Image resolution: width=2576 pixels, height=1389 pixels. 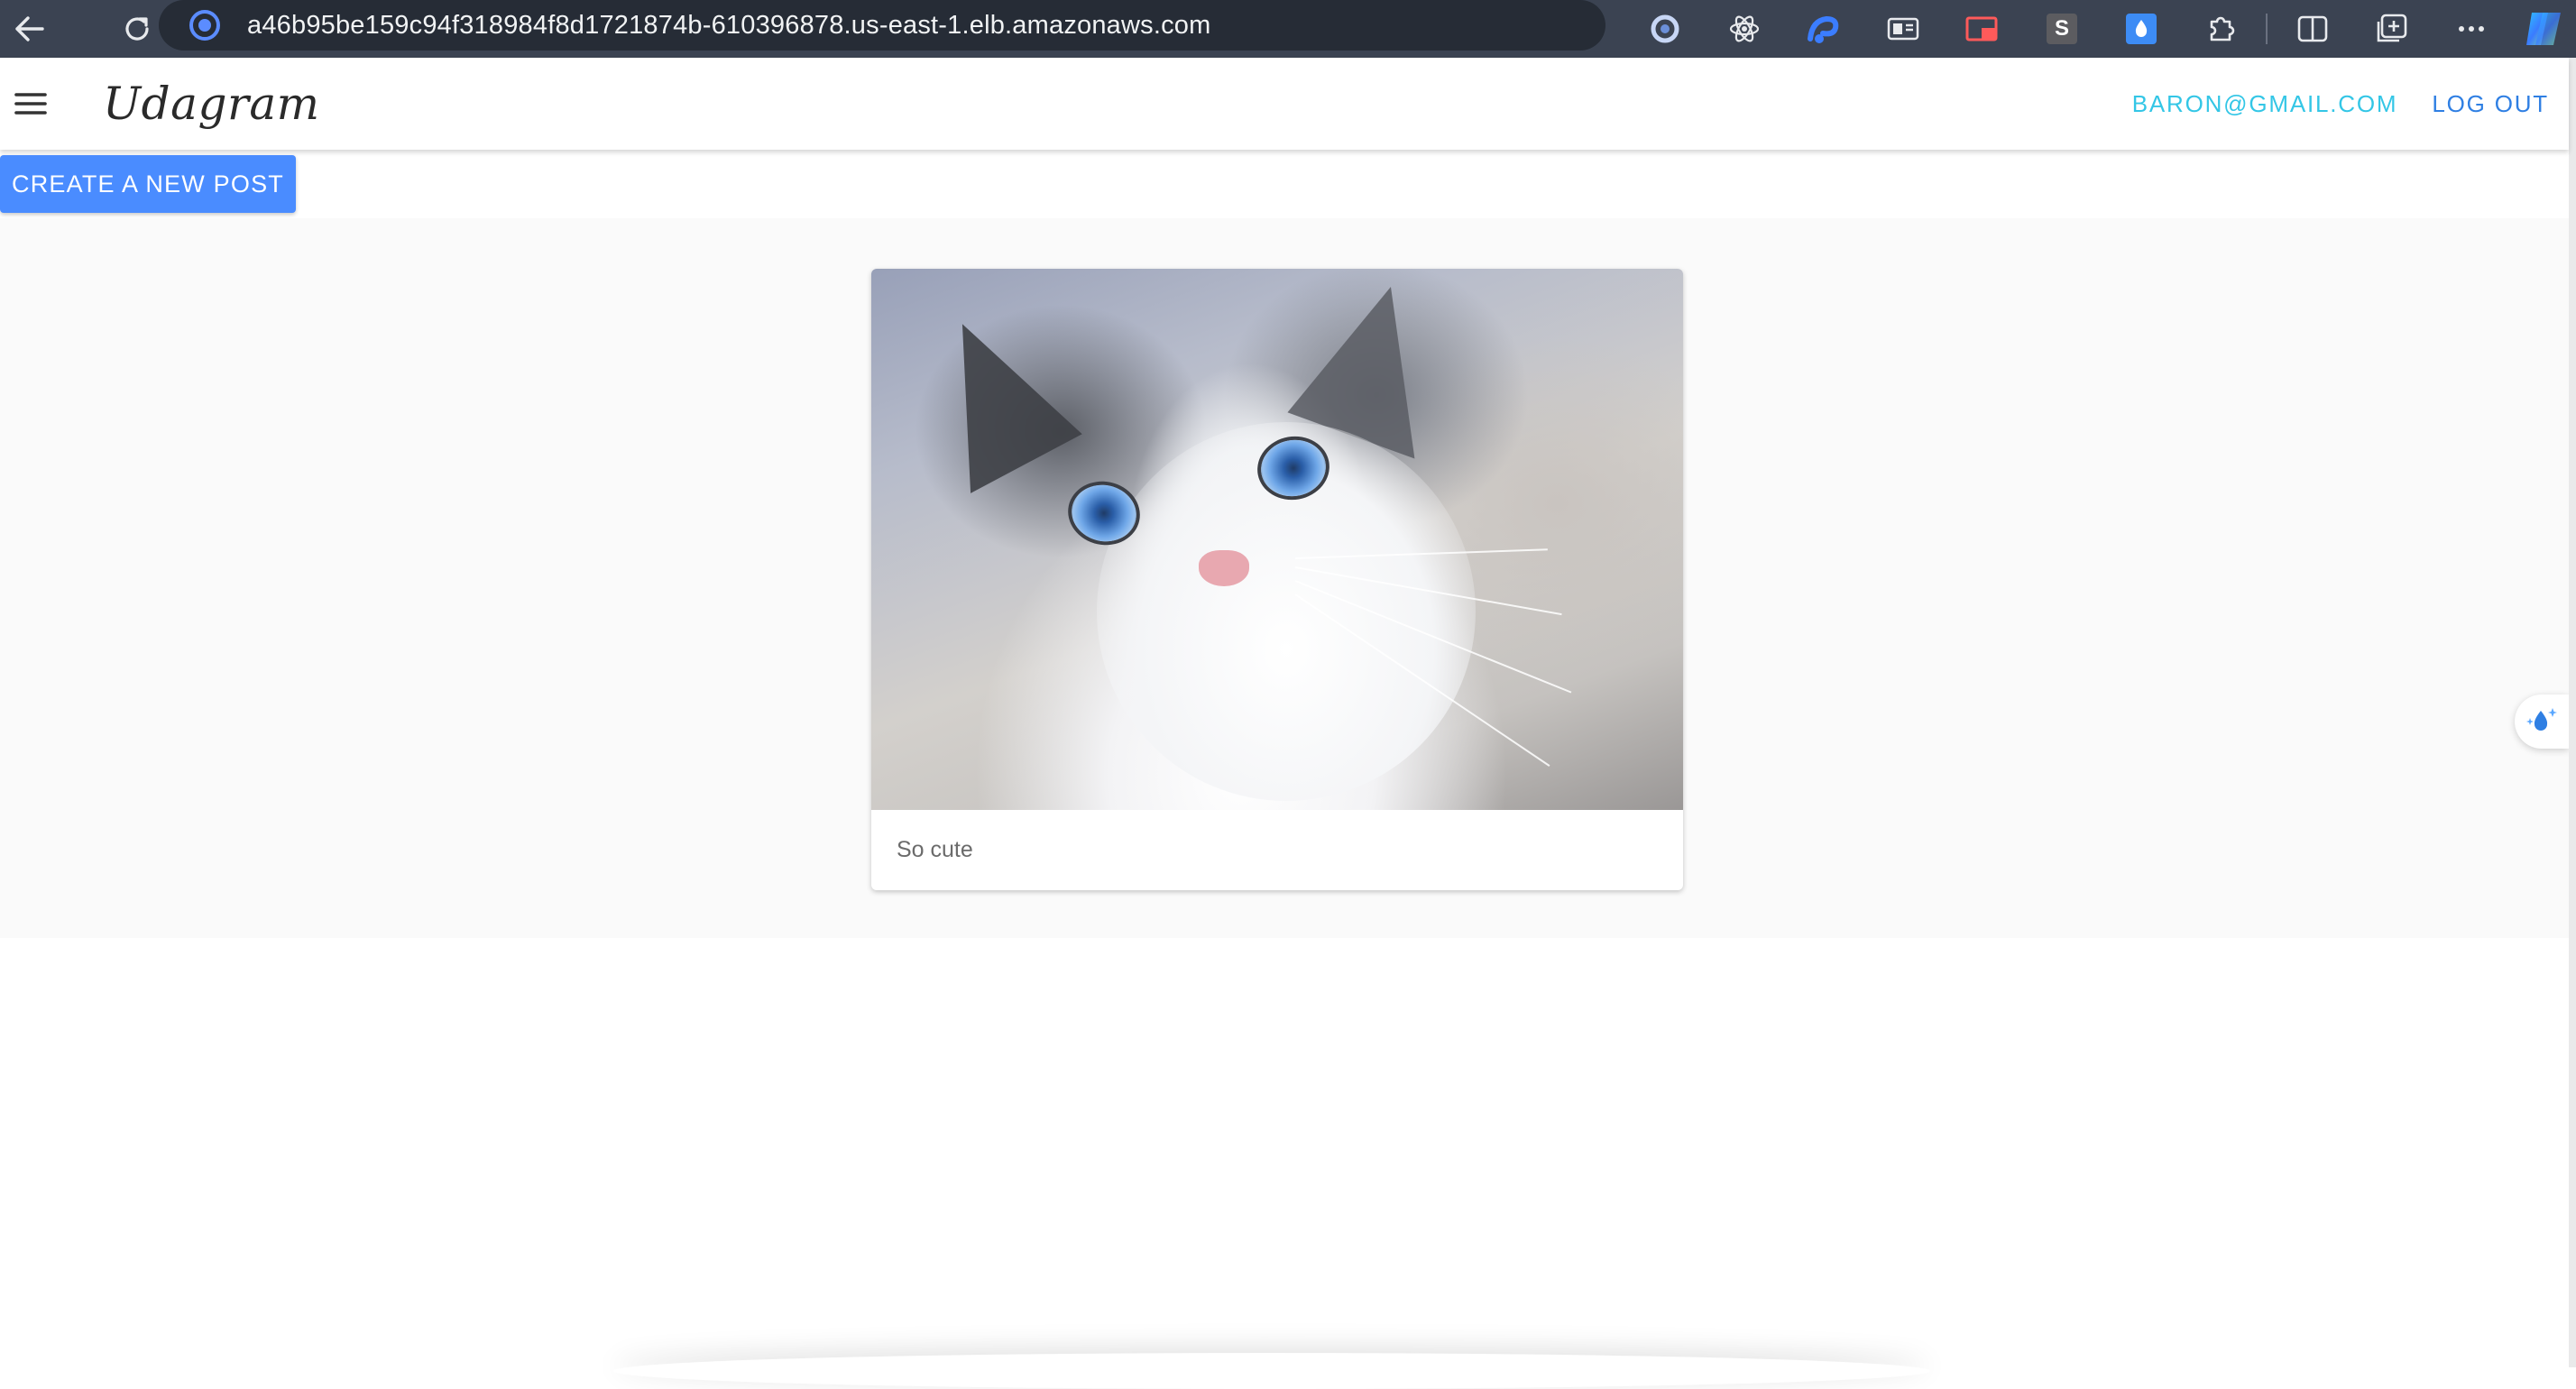 I want to click on user-email-link: BARON@GMAIL.COM, so click(x=2265, y=104).